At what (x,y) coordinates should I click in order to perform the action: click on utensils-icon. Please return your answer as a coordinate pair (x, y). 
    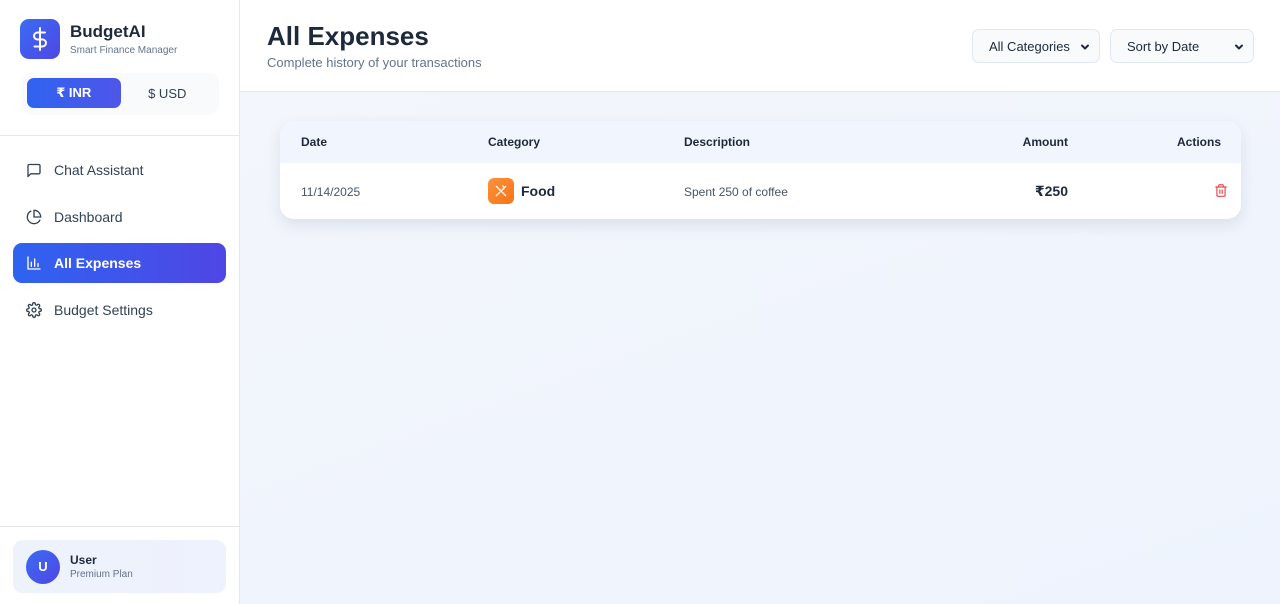
    Looking at the image, I should click on (501, 191).